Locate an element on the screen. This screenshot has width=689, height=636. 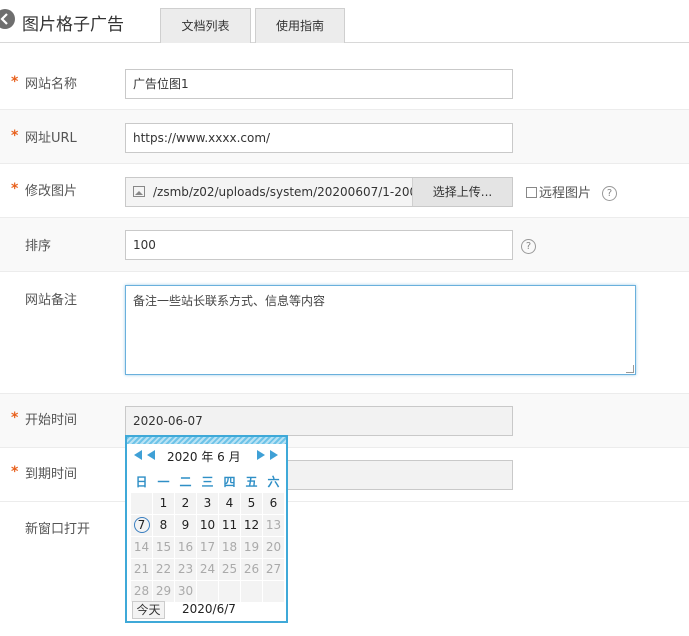
image-path-text: /zsmb/z02/uploads/system/20200607/1-2006 is located at coordinates (284, 192).